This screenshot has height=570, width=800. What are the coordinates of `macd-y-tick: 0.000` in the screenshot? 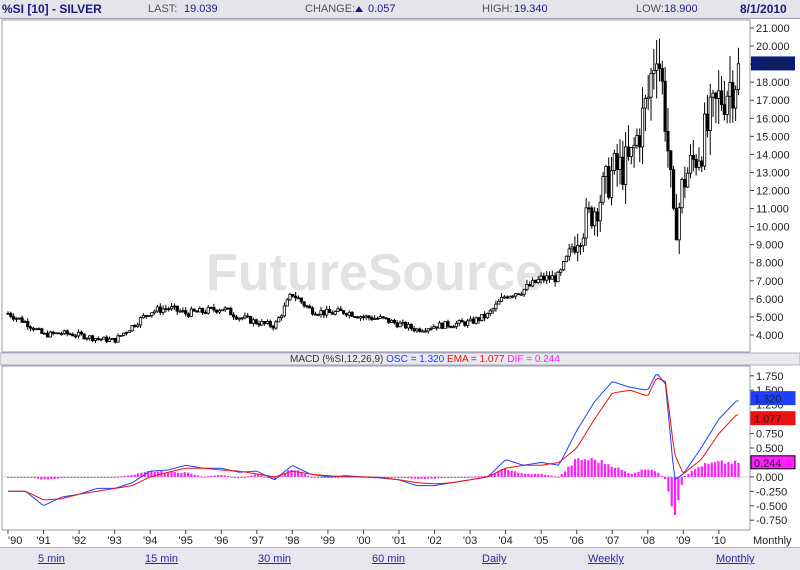 It's located at (770, 478).